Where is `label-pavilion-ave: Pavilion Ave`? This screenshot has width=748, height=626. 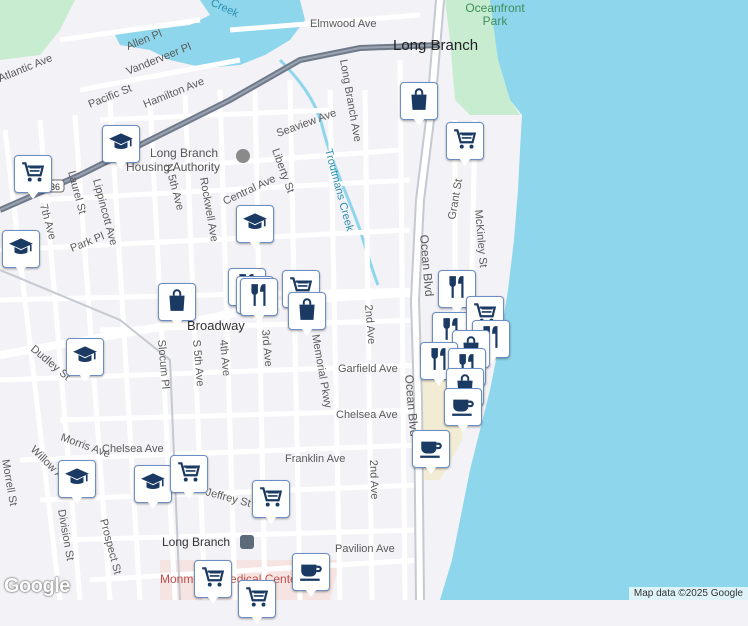
label-pavilion-ave: Pavilion Ave is located at coordinates (365, 549).